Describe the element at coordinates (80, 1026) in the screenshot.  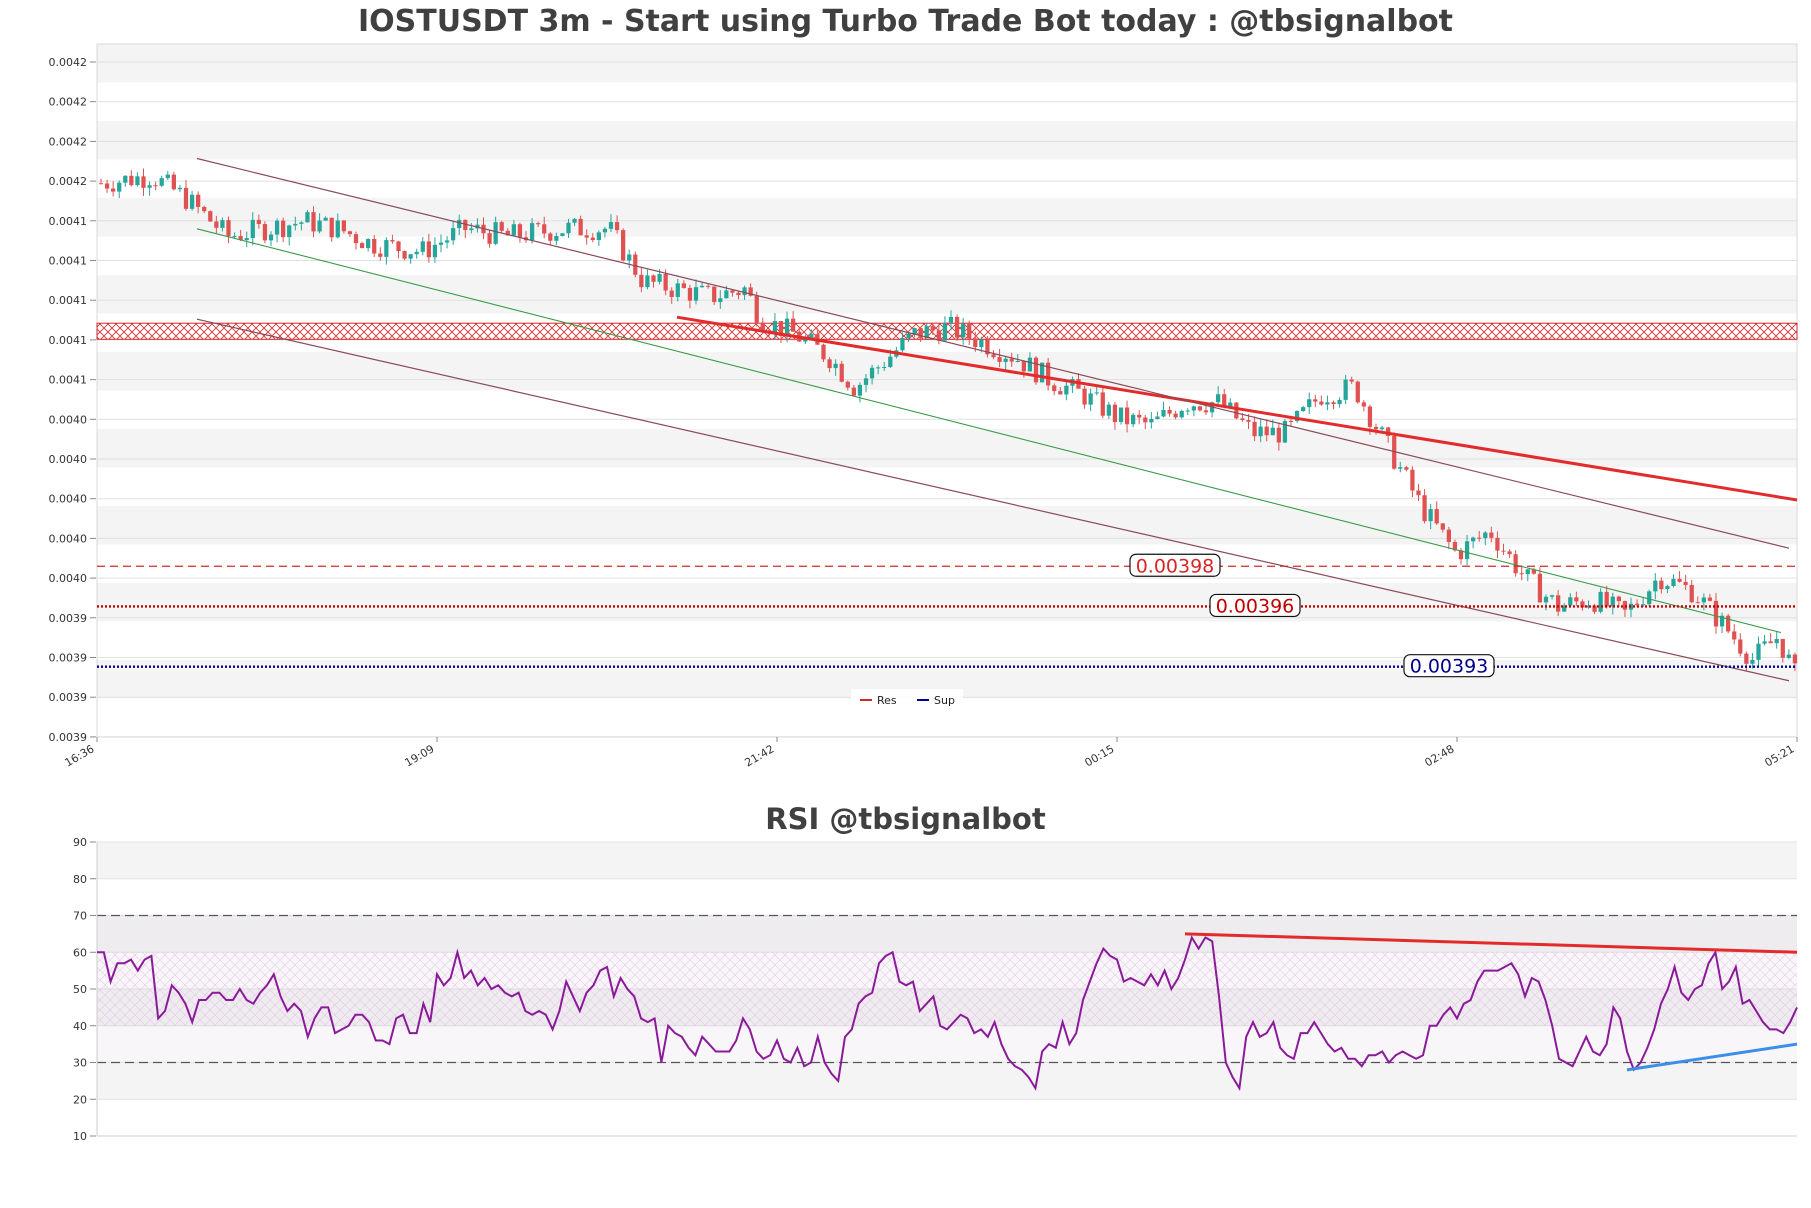
I see `rsi-y-tick-label: 40` at that location.